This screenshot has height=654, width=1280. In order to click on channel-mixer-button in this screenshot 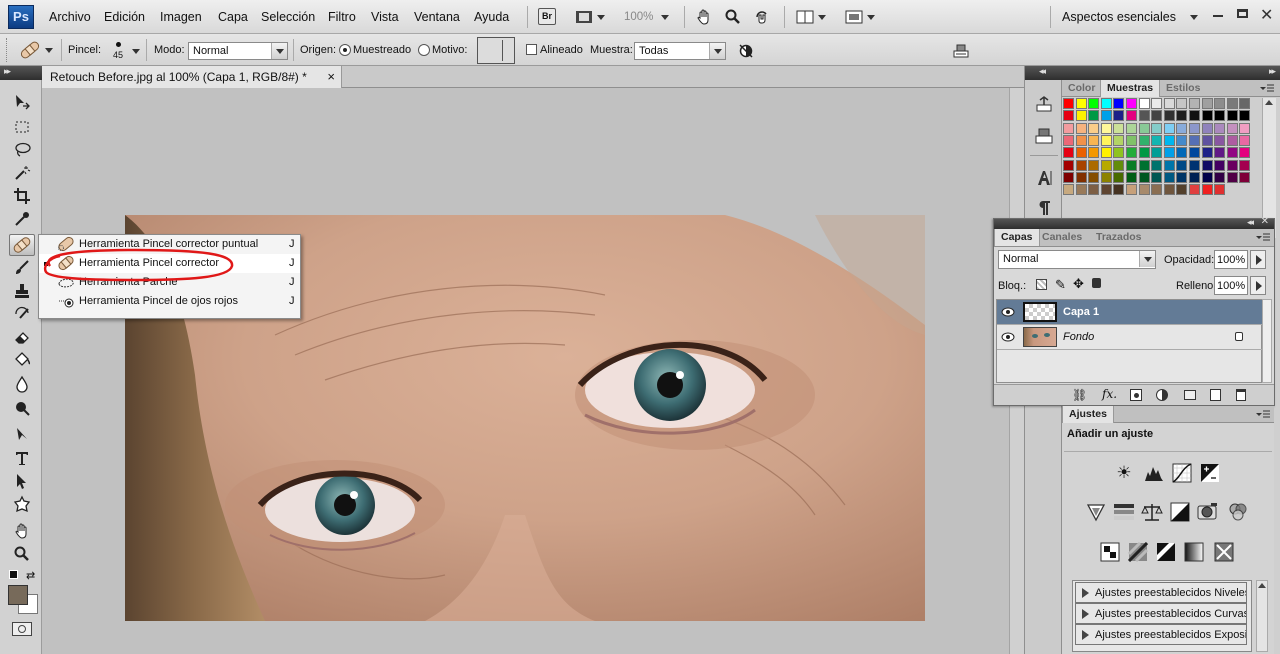, I will do `click(1238, 512)`.